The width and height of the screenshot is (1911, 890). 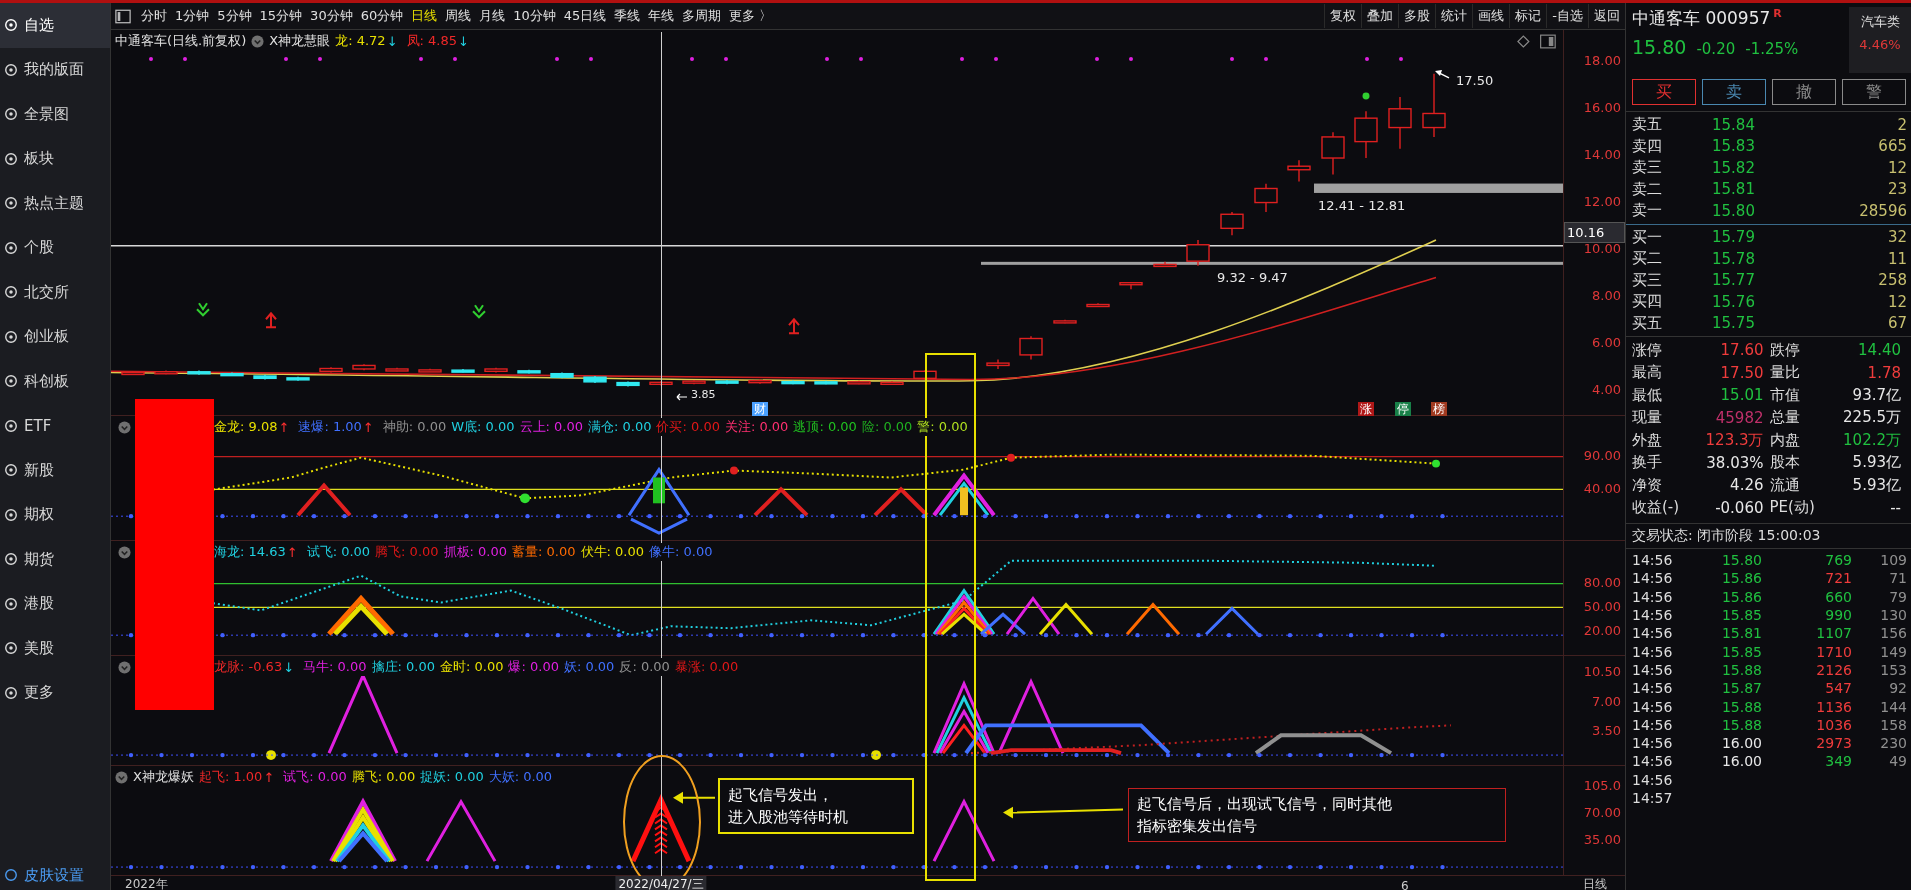 What do you see at coordinates (788, 817) in the screenshot?
I see `annotation-text: 进入股池等待时机` at bounding box center [788, 817].